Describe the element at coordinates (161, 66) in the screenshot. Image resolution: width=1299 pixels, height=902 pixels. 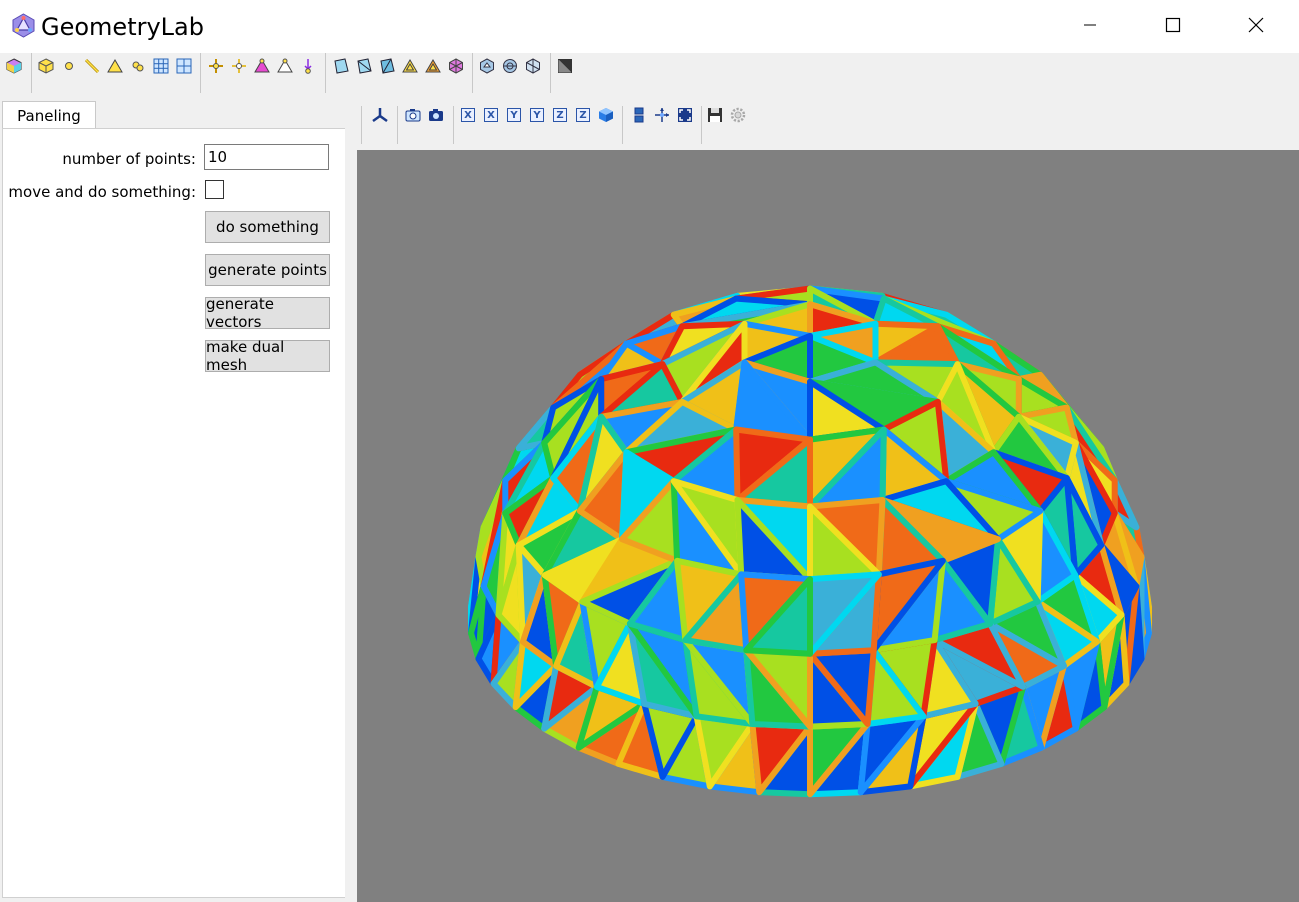
I see `grid-icon` at that location.